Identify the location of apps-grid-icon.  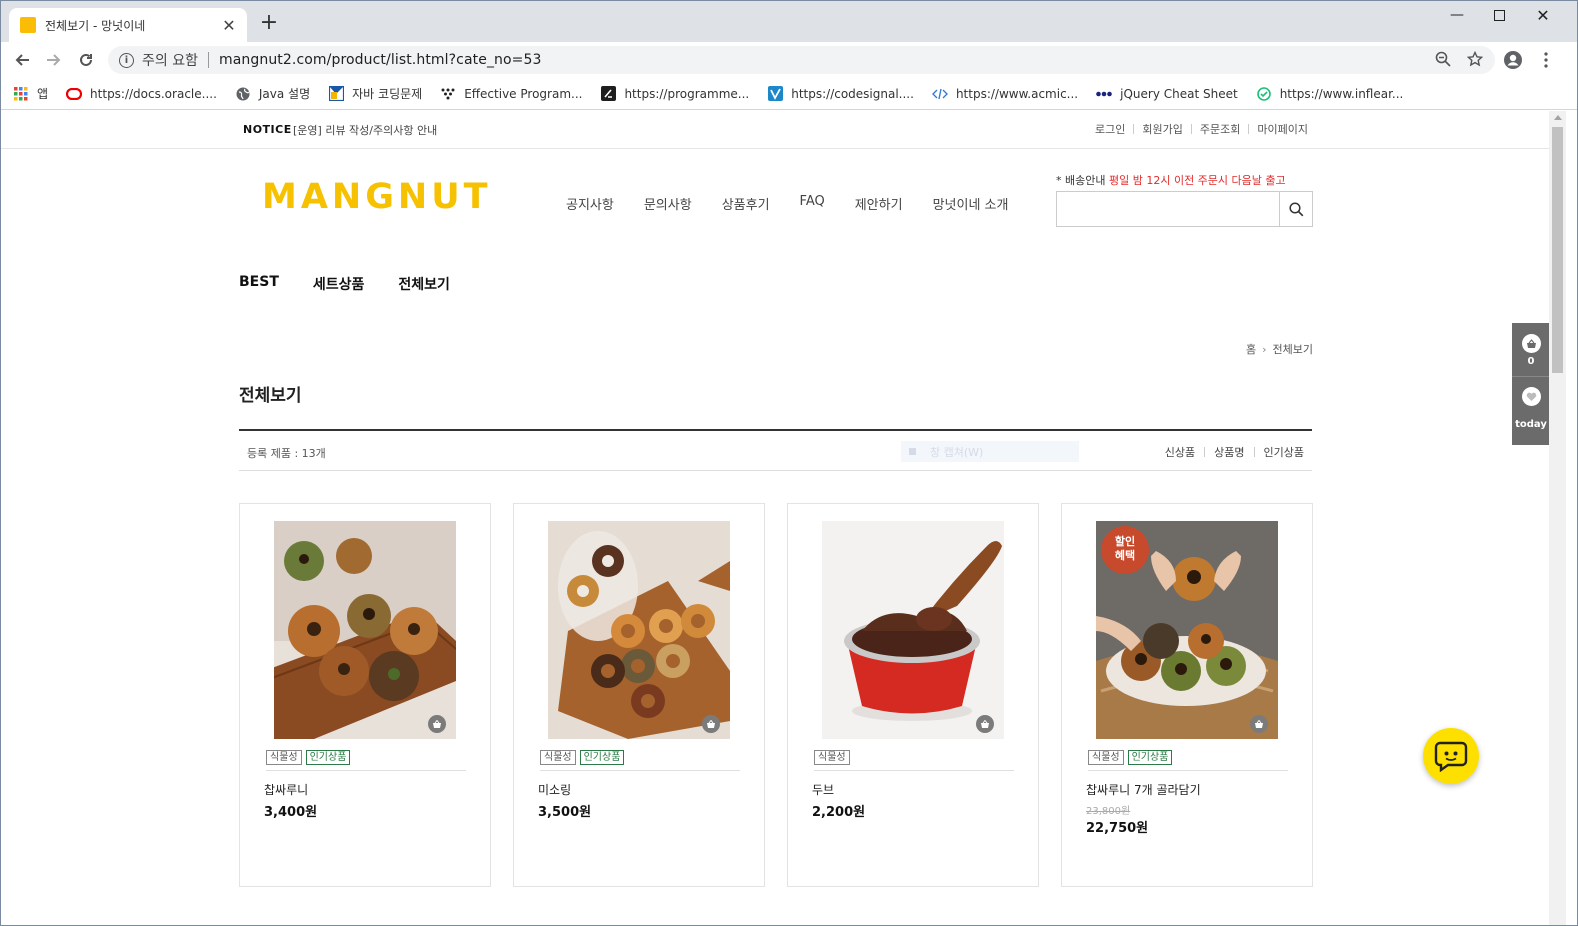
(21, 94).